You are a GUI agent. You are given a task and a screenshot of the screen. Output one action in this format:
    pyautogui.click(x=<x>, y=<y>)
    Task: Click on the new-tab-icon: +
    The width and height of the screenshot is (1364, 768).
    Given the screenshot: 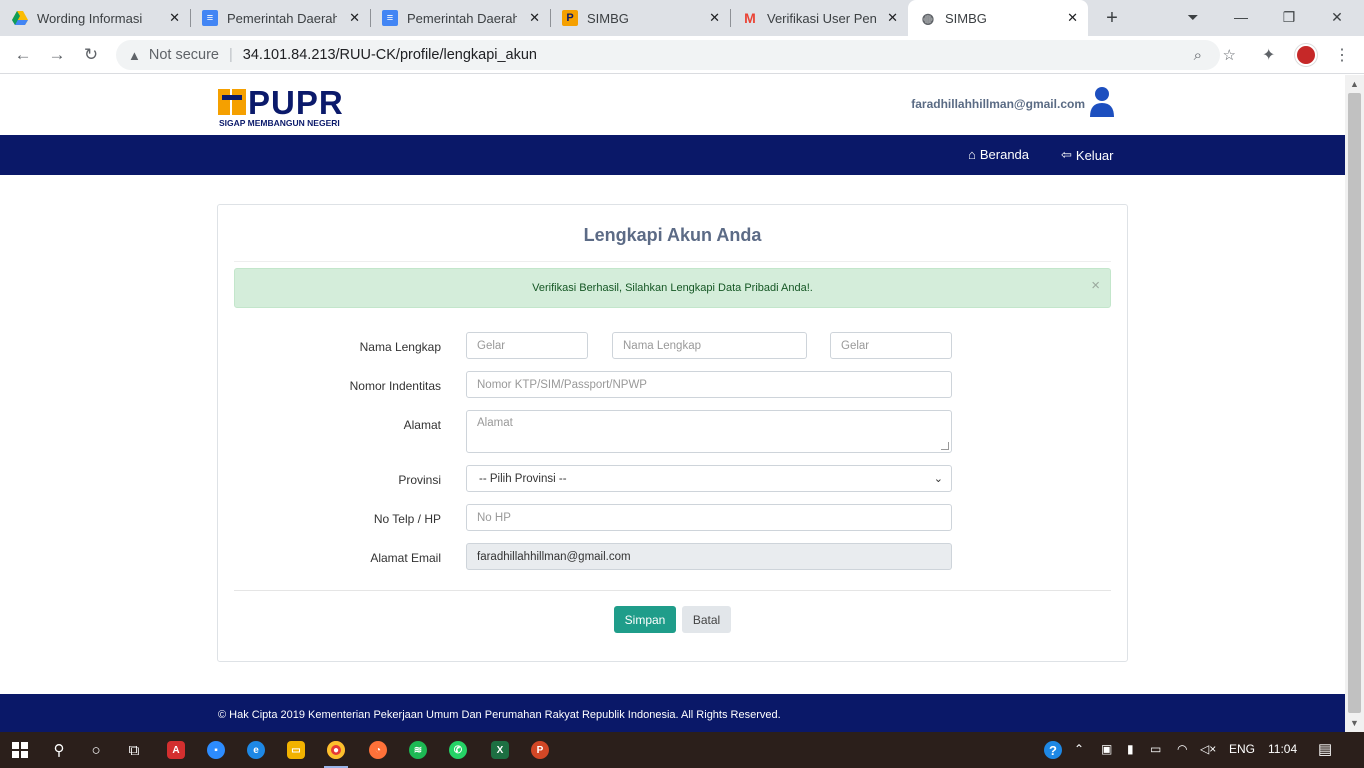 What is the action you would take?
    pyautogui.click(x=1112, y=18)
    